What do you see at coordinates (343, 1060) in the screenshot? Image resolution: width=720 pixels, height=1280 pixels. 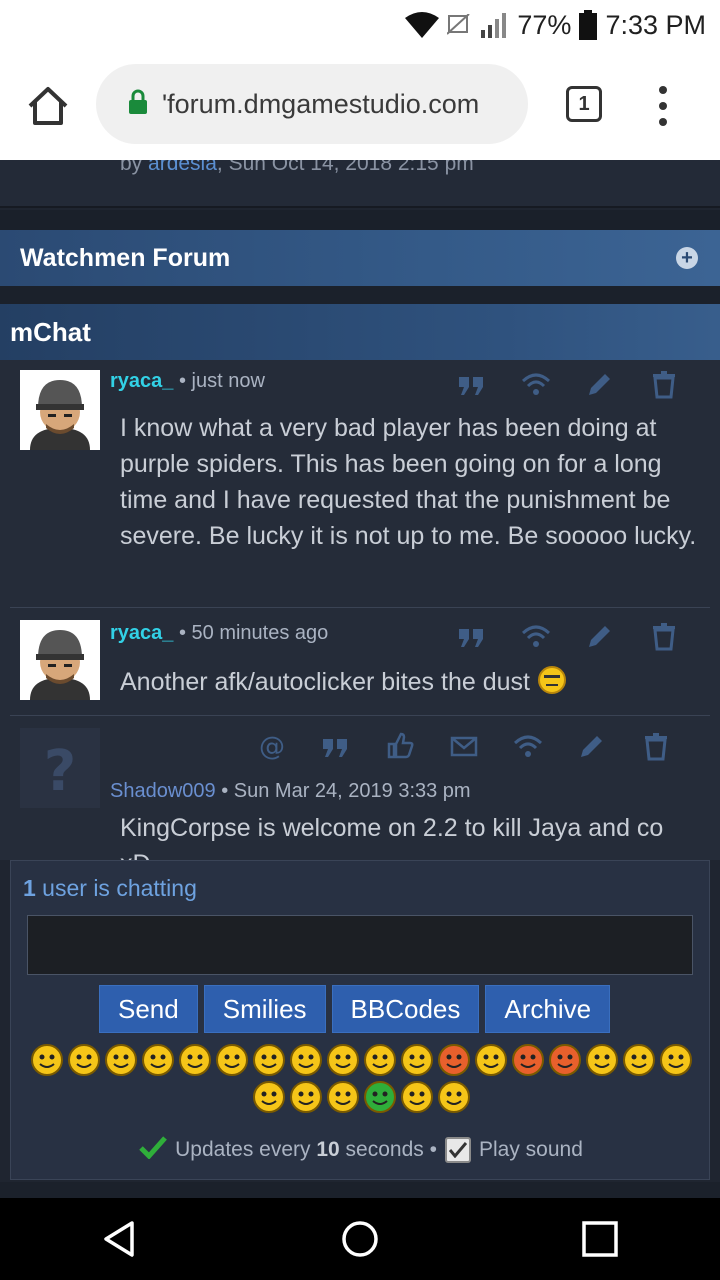 I see `smiley-happy-icon` at bounding box center [343, 1060].